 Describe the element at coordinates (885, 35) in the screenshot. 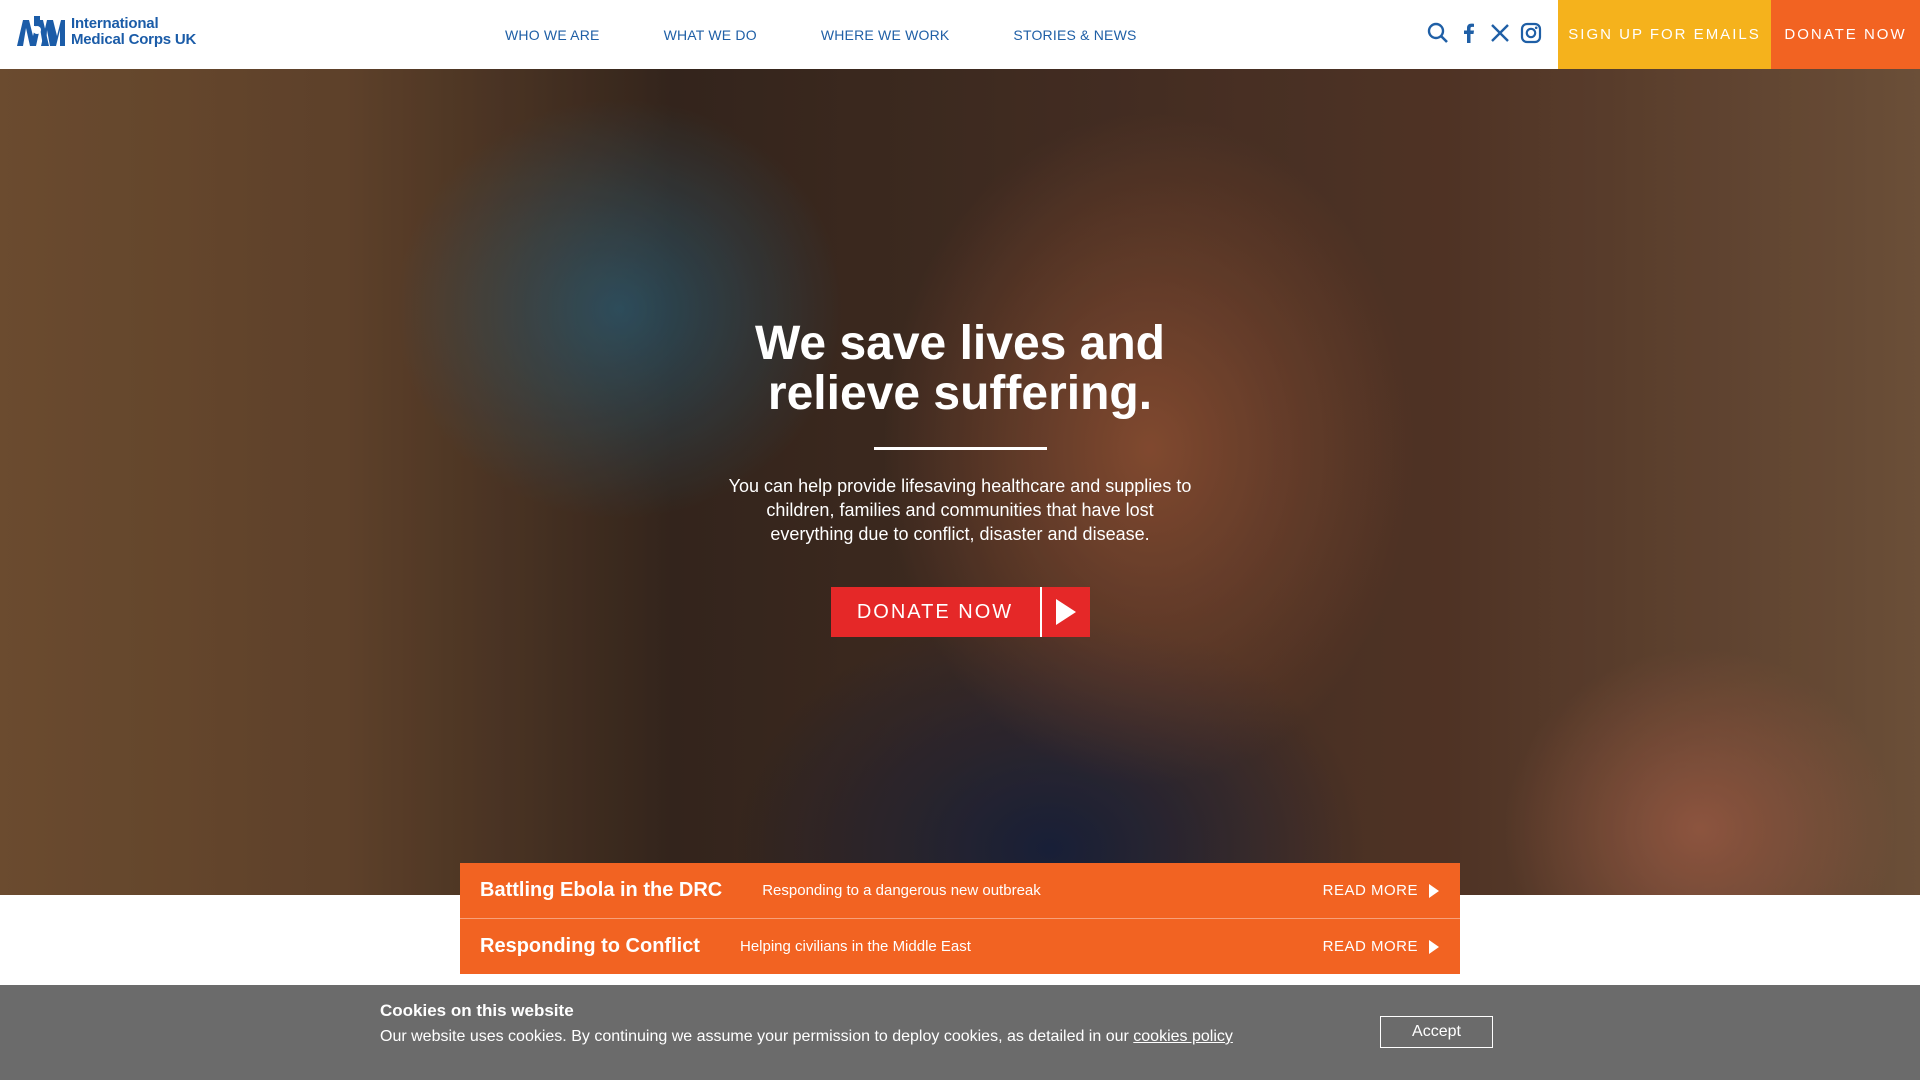

I see `nav-where-we-work: WHERE WE WORK` at that location.